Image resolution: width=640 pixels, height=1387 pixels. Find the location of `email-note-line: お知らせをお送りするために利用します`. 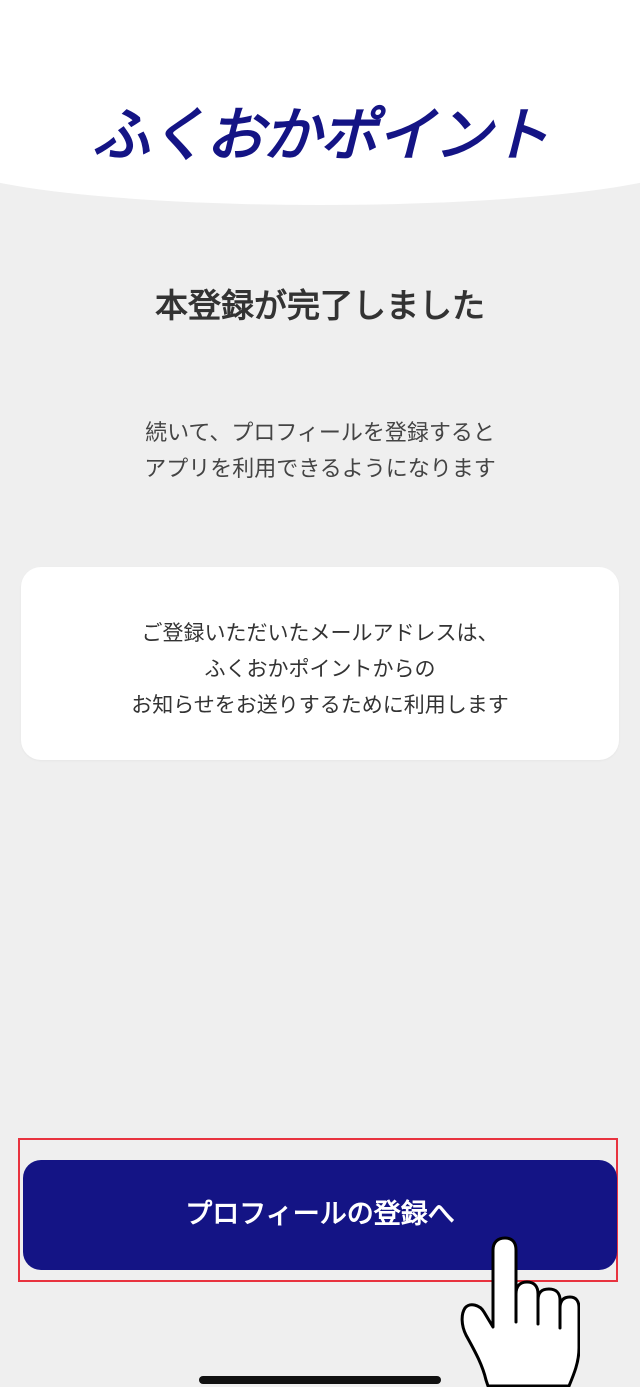

email-note-line: お知らせをお送りするために利用します is located at coordinates (320, 705).